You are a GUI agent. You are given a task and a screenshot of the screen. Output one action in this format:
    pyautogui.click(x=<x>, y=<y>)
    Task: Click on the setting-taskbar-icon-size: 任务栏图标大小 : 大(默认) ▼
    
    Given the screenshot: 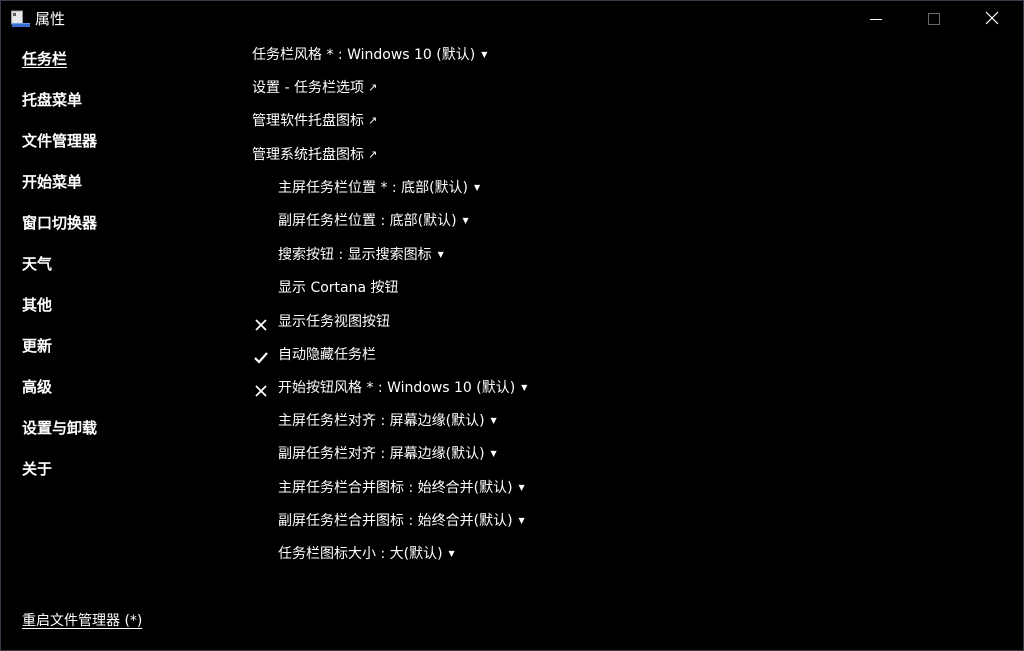 What is the action you would take?
    pyautogui.click(x=366, y=554)
    